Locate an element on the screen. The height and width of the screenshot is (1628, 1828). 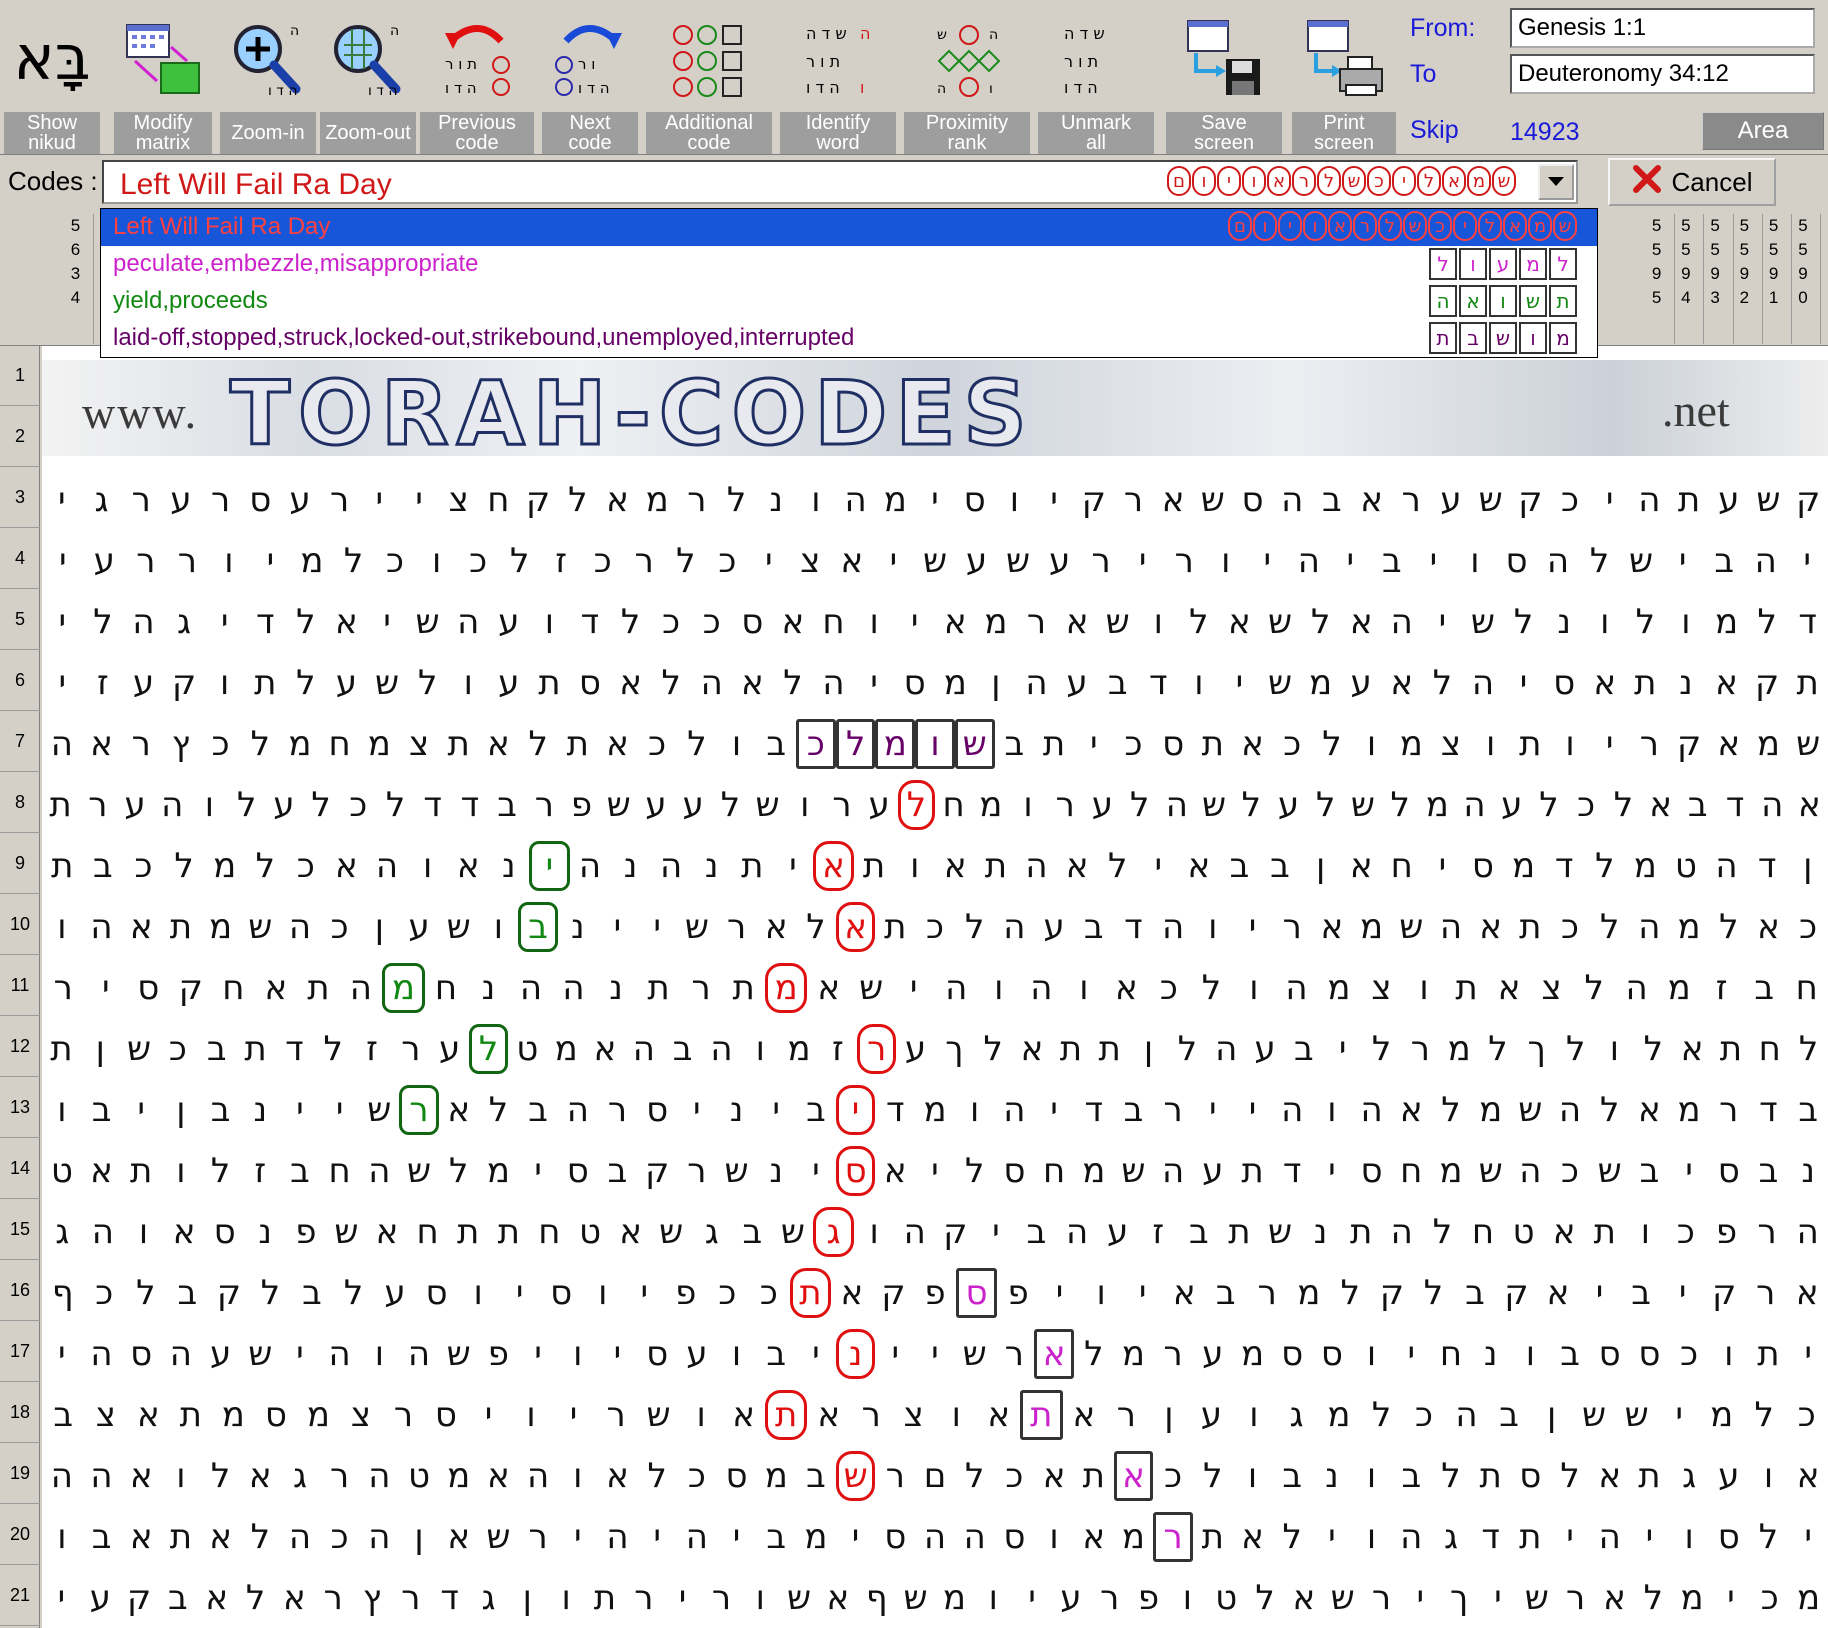
matrix-letter: ז is located at coordinates (561, 561).